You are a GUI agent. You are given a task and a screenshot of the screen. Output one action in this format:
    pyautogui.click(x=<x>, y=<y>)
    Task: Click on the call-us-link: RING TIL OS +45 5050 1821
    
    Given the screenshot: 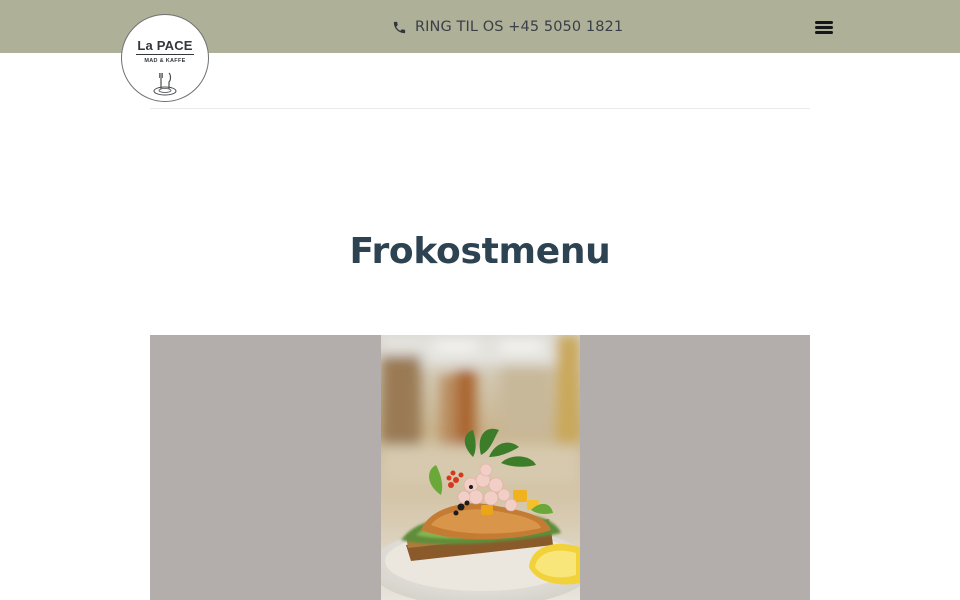 What is the action you would take?
    pyautogui.click(x=507, y=27)
    